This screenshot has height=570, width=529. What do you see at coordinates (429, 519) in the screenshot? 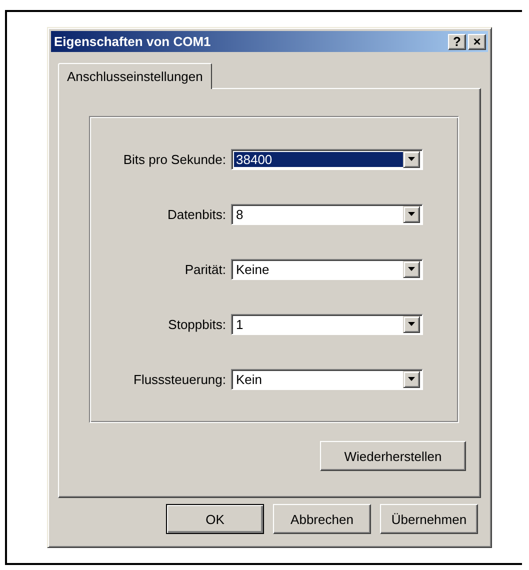
I see `apply-button: Übernehmen` at bounding box center [429, 519].